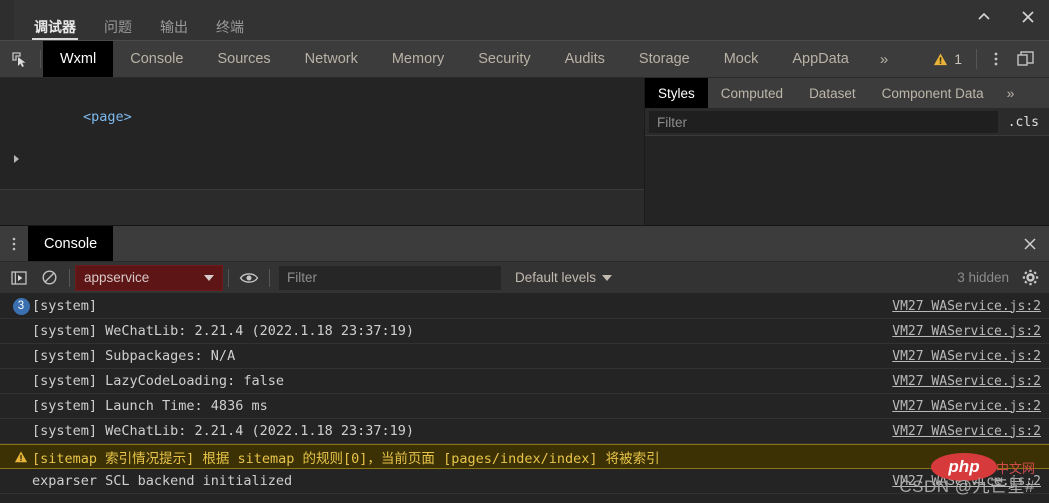  Describe the element at coordinates (1028, 17) in the screenshot. I see `close-icon` at that location.